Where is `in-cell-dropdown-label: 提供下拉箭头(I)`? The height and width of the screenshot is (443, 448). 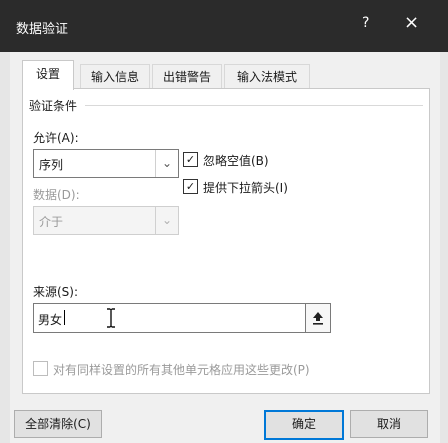 in-cell-dropdown-label: 提供下拉箭头(I) is located at coordinates (245, 188).